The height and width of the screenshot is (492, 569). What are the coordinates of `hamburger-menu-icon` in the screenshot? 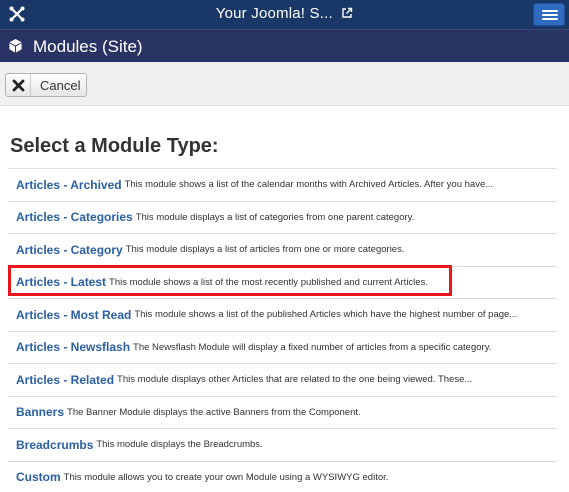 It's located at (550, 11).